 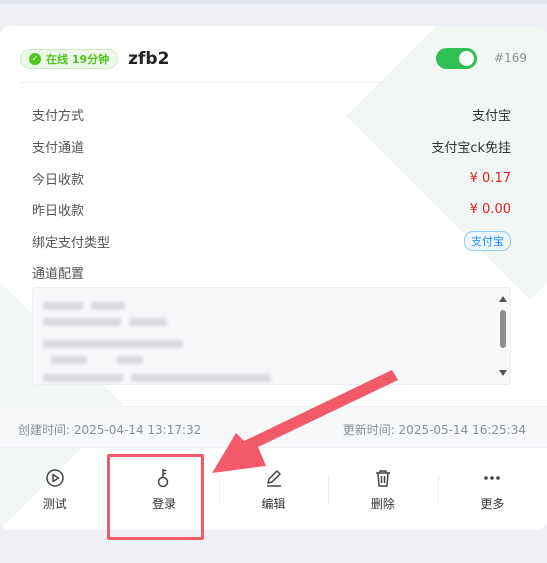 I want to click on annotation-arrow, so click(x=305, y=421).